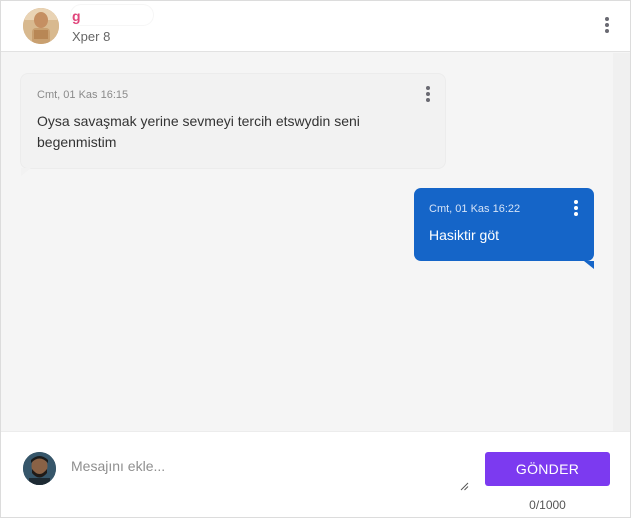 The width and height of the screenshot is (631, 528). What do you see at coordinates (315, 26) in the screenshot?
I see `chat-header: g Xper 8` at bounding box center [315, 26].